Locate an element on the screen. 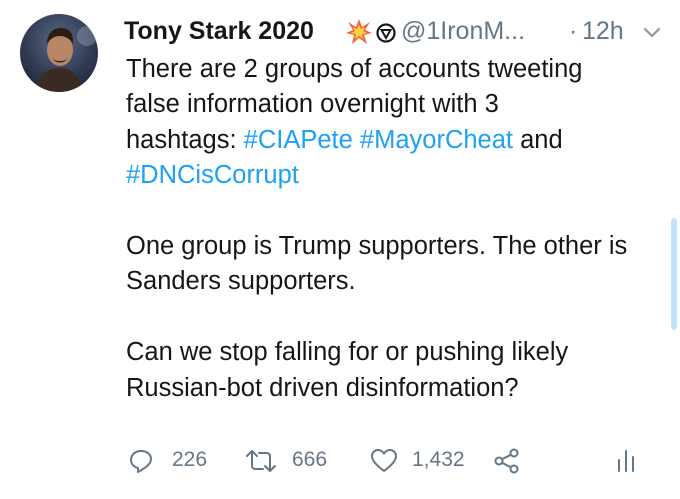 The height and width of the screenshot is (499, 680). scroll-indicator is located at coordinates (674, 274).